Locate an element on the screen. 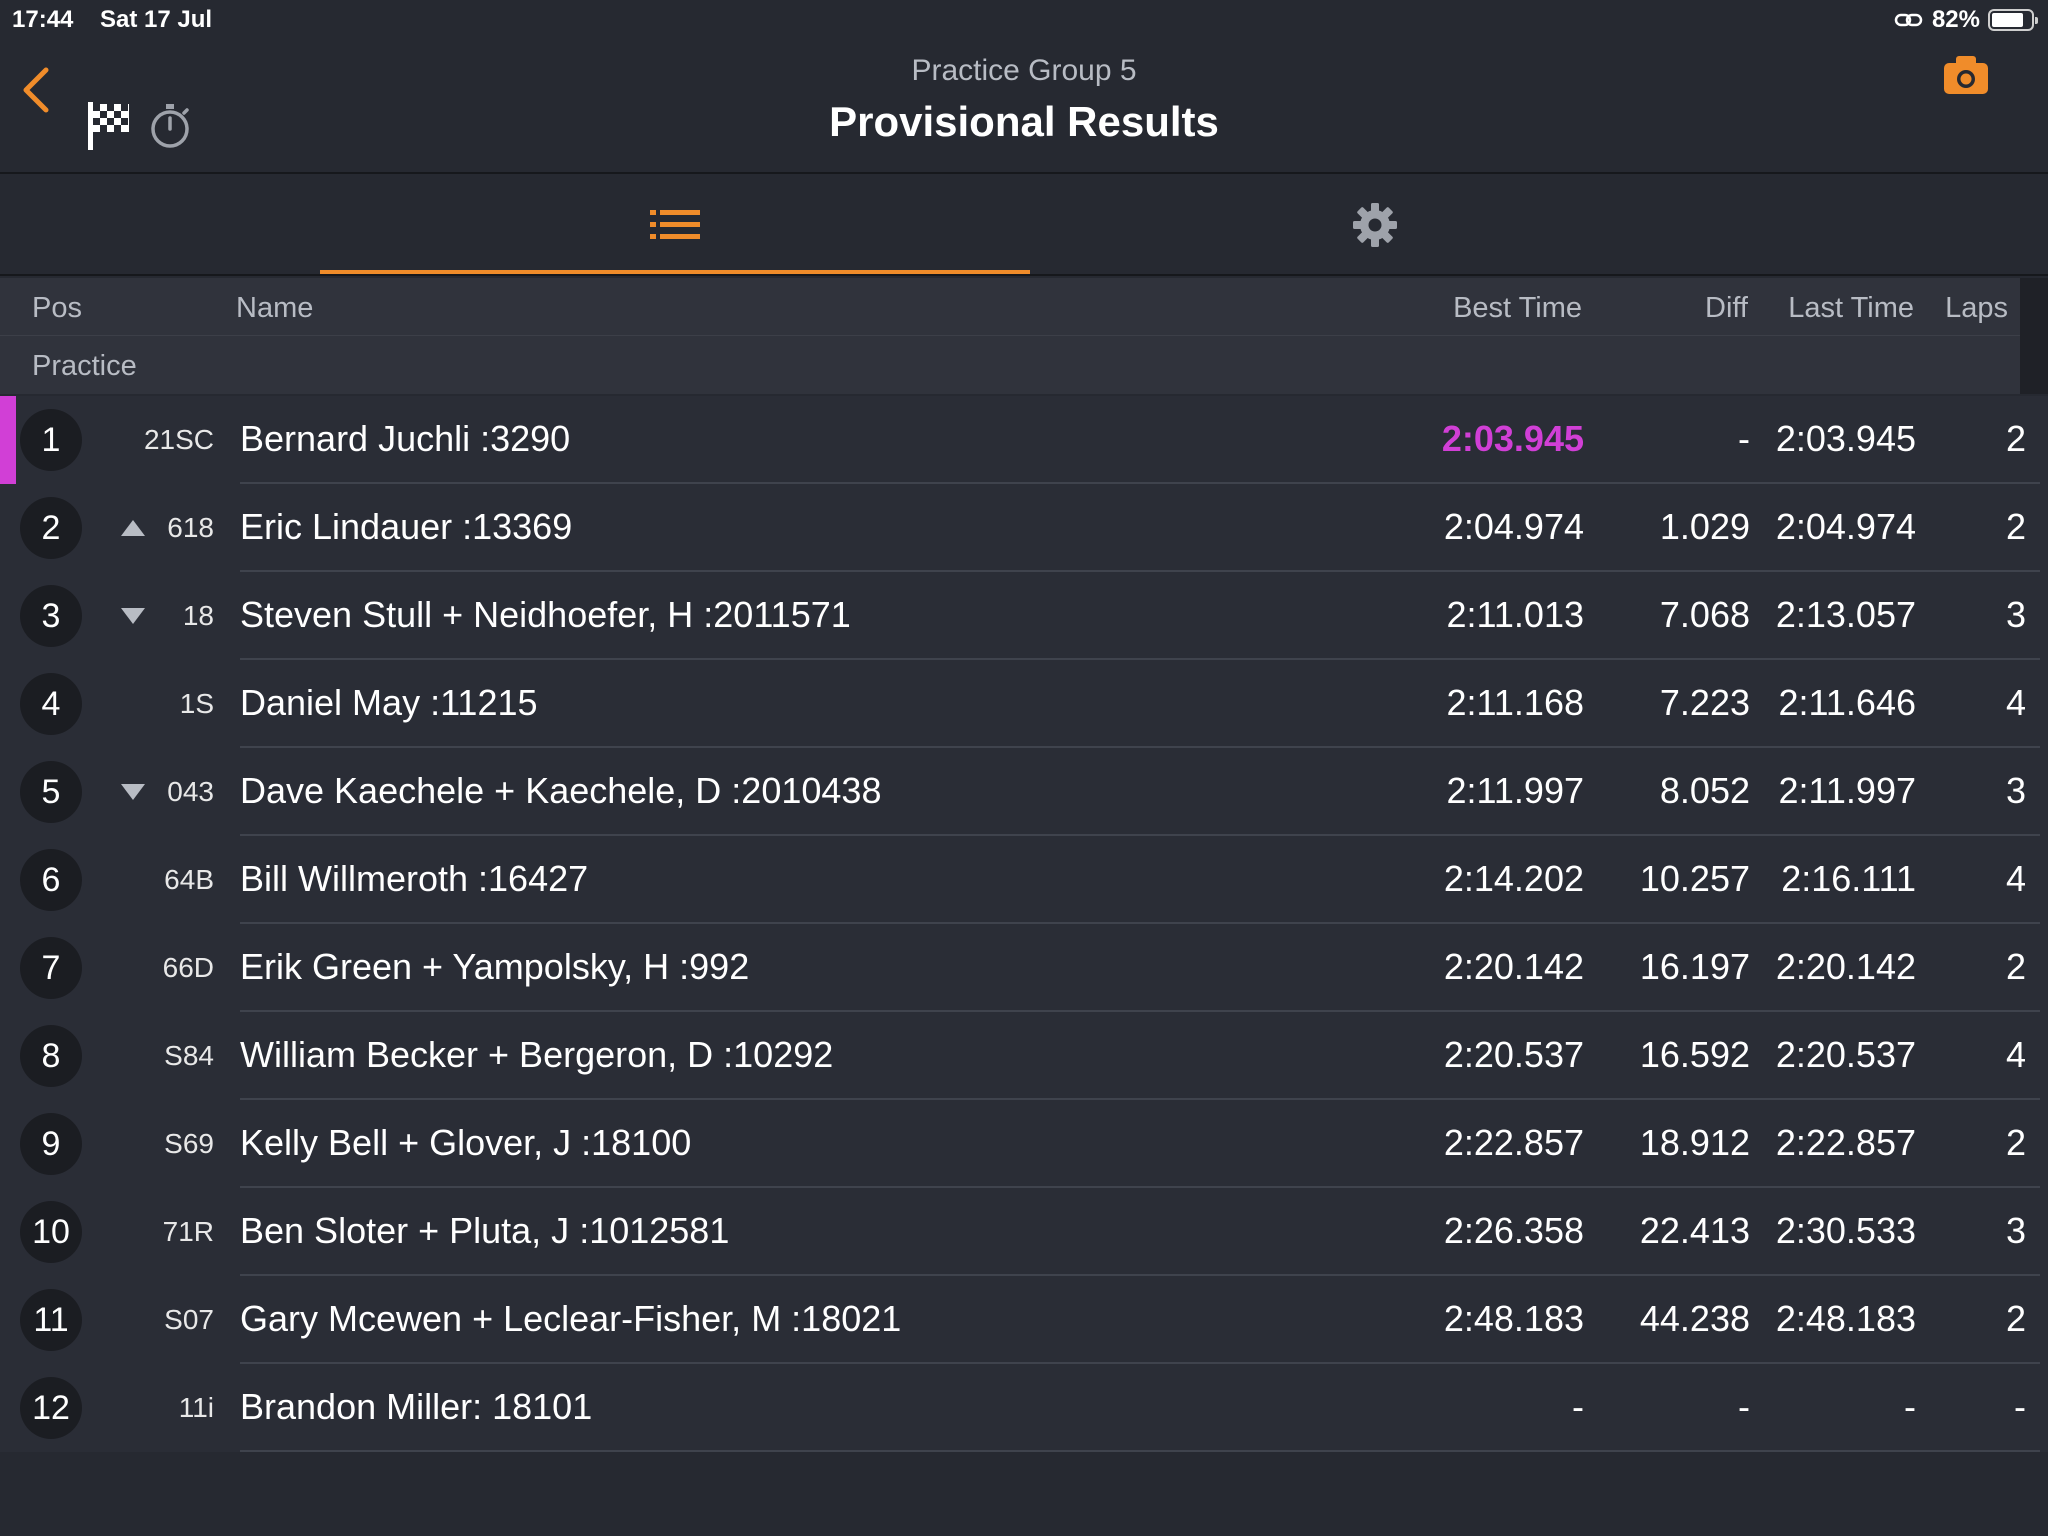 This screenshot has width=2048, height=1536. position-down-icon is located at coordinates (133, 792).